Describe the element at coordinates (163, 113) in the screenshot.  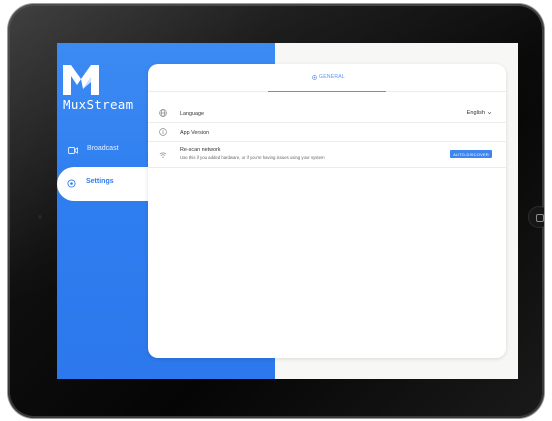
I see `globe-icon` at that location.